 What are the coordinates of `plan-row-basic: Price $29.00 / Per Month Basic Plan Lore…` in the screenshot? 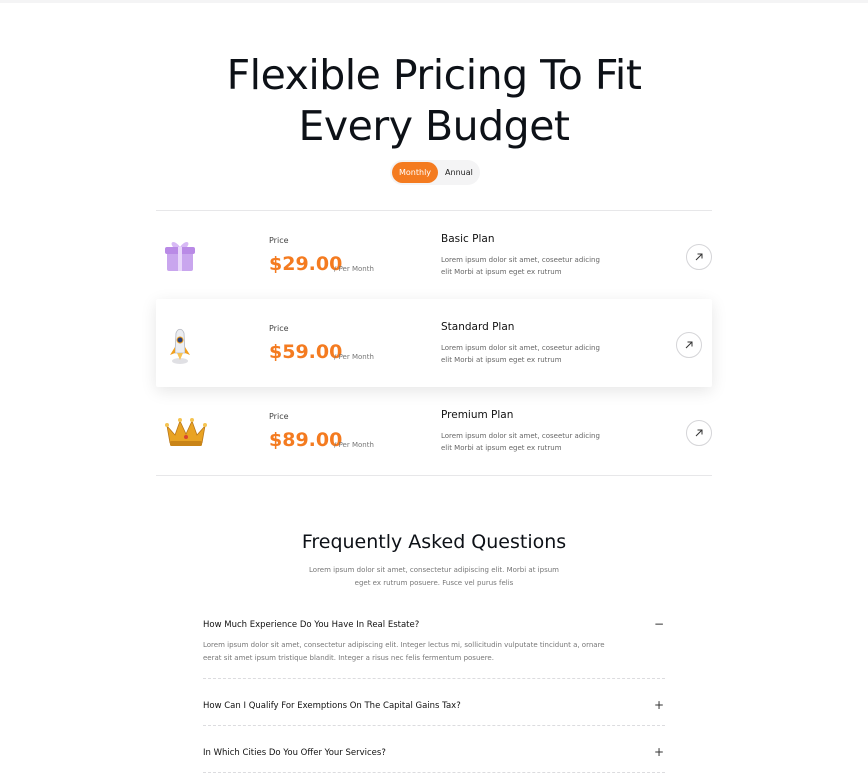 It's located at (434, 255).